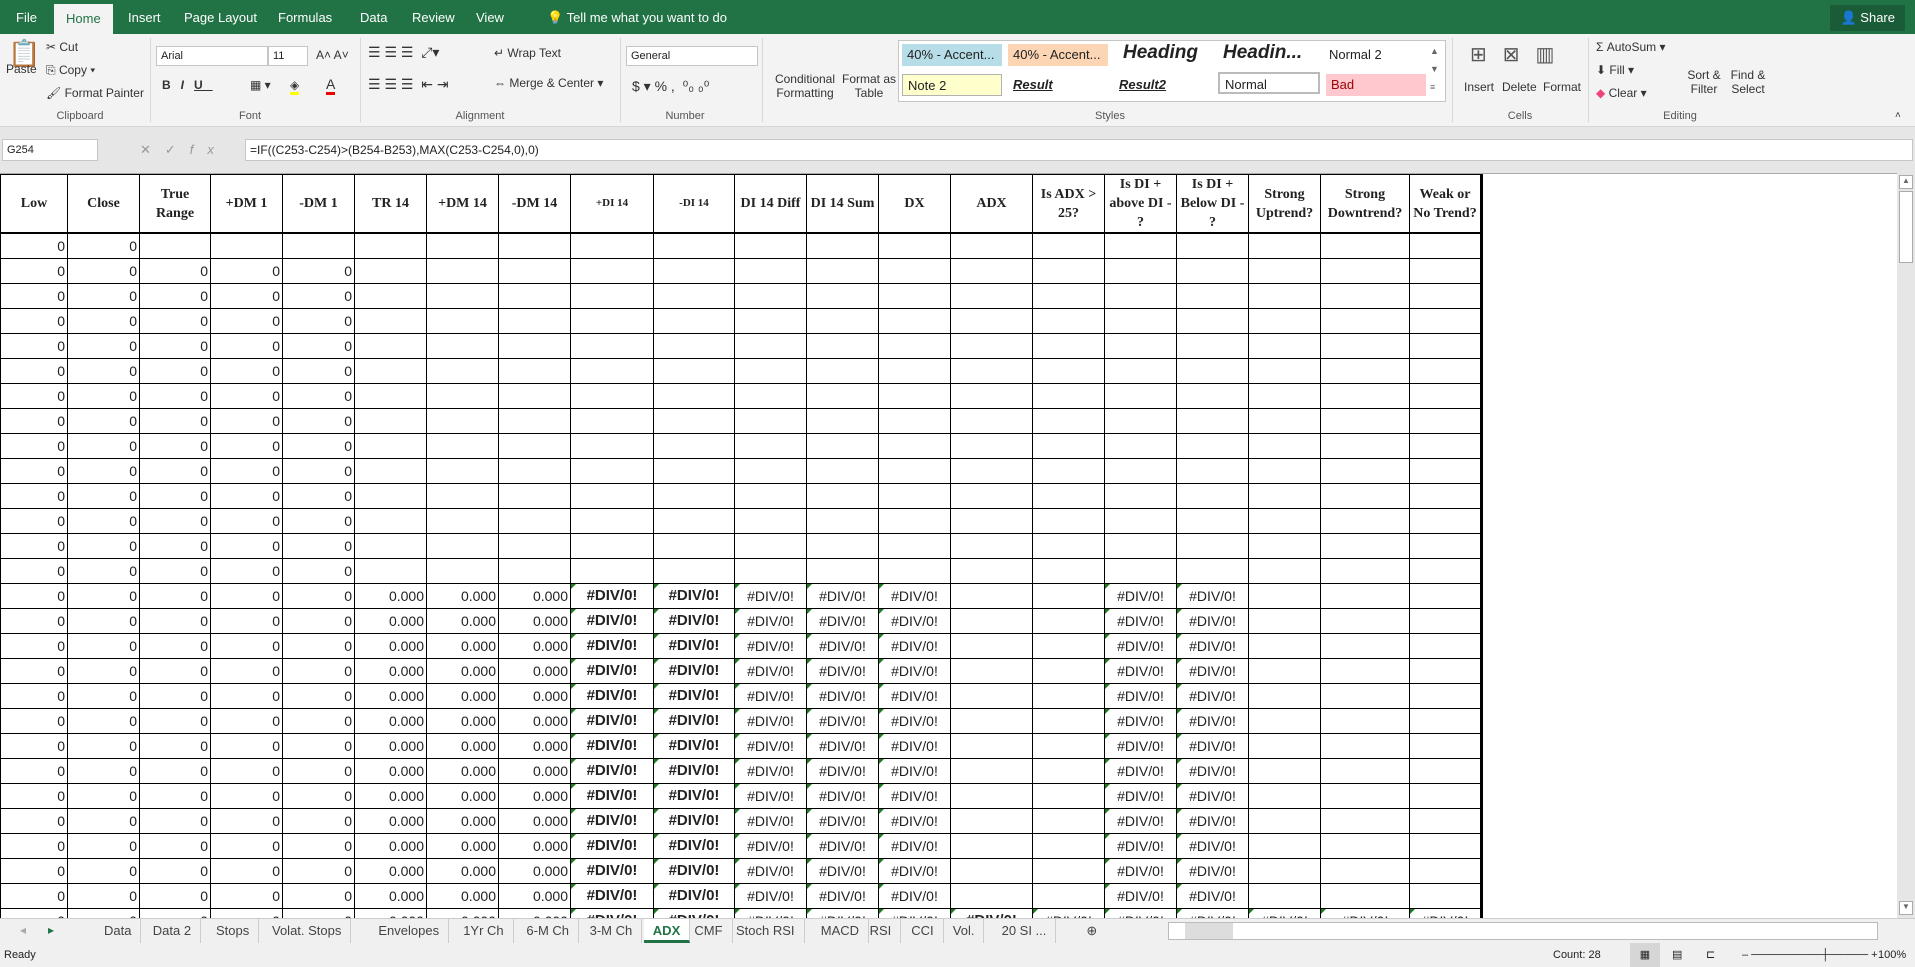 Image resolution: width=1915 pixels, height=967 pixels. I want to click on style-bad: Bad, so click(1376, 85).